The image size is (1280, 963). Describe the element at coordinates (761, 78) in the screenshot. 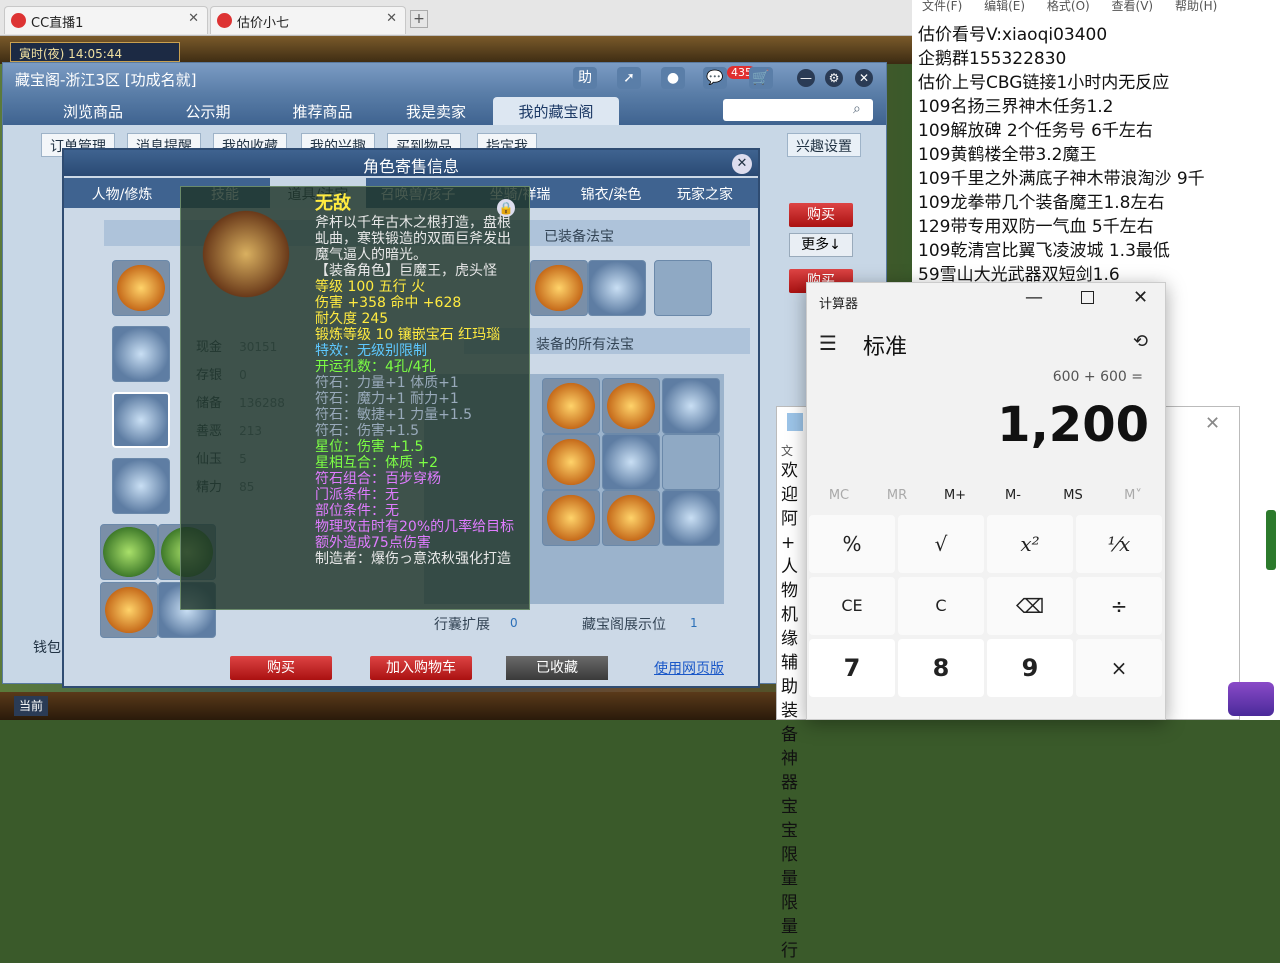

I see `cart-icon: 🛒` at that location.